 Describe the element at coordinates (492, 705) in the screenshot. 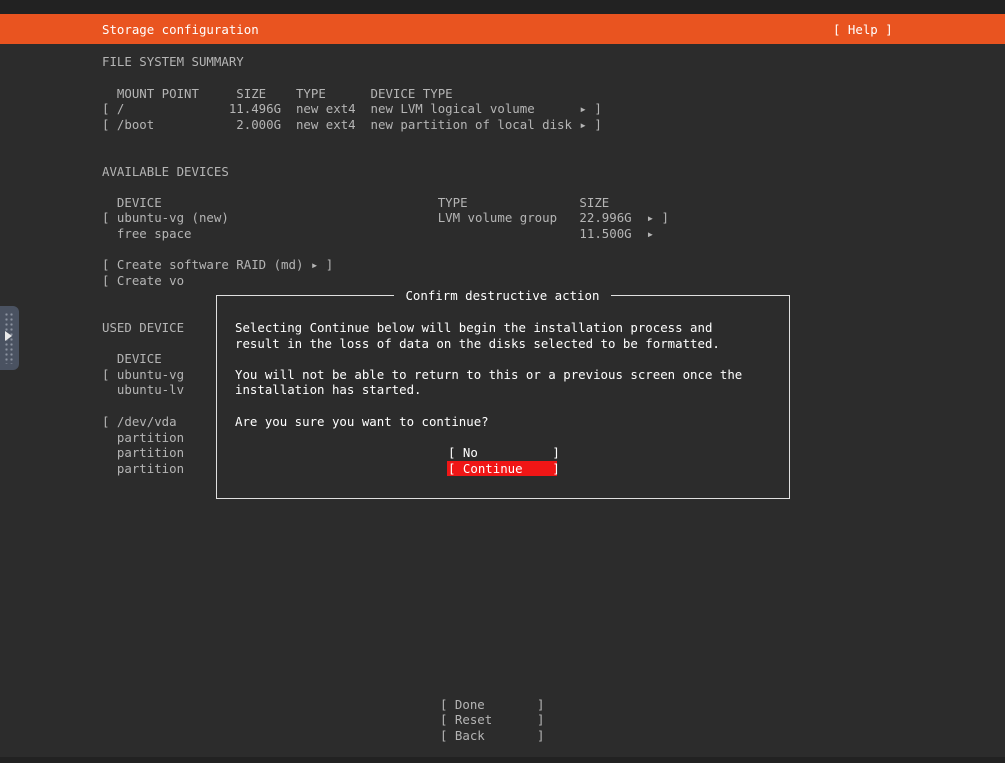

I see `done-button: [ Done ]` at that location.